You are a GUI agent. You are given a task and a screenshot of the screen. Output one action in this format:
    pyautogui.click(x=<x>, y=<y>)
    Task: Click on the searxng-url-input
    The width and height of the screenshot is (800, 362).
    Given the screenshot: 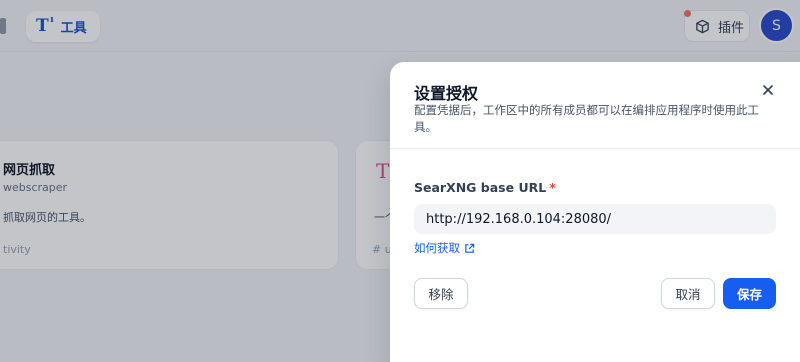 What is the action you would take?
    pyautogui.click(x=595, y=219)
    